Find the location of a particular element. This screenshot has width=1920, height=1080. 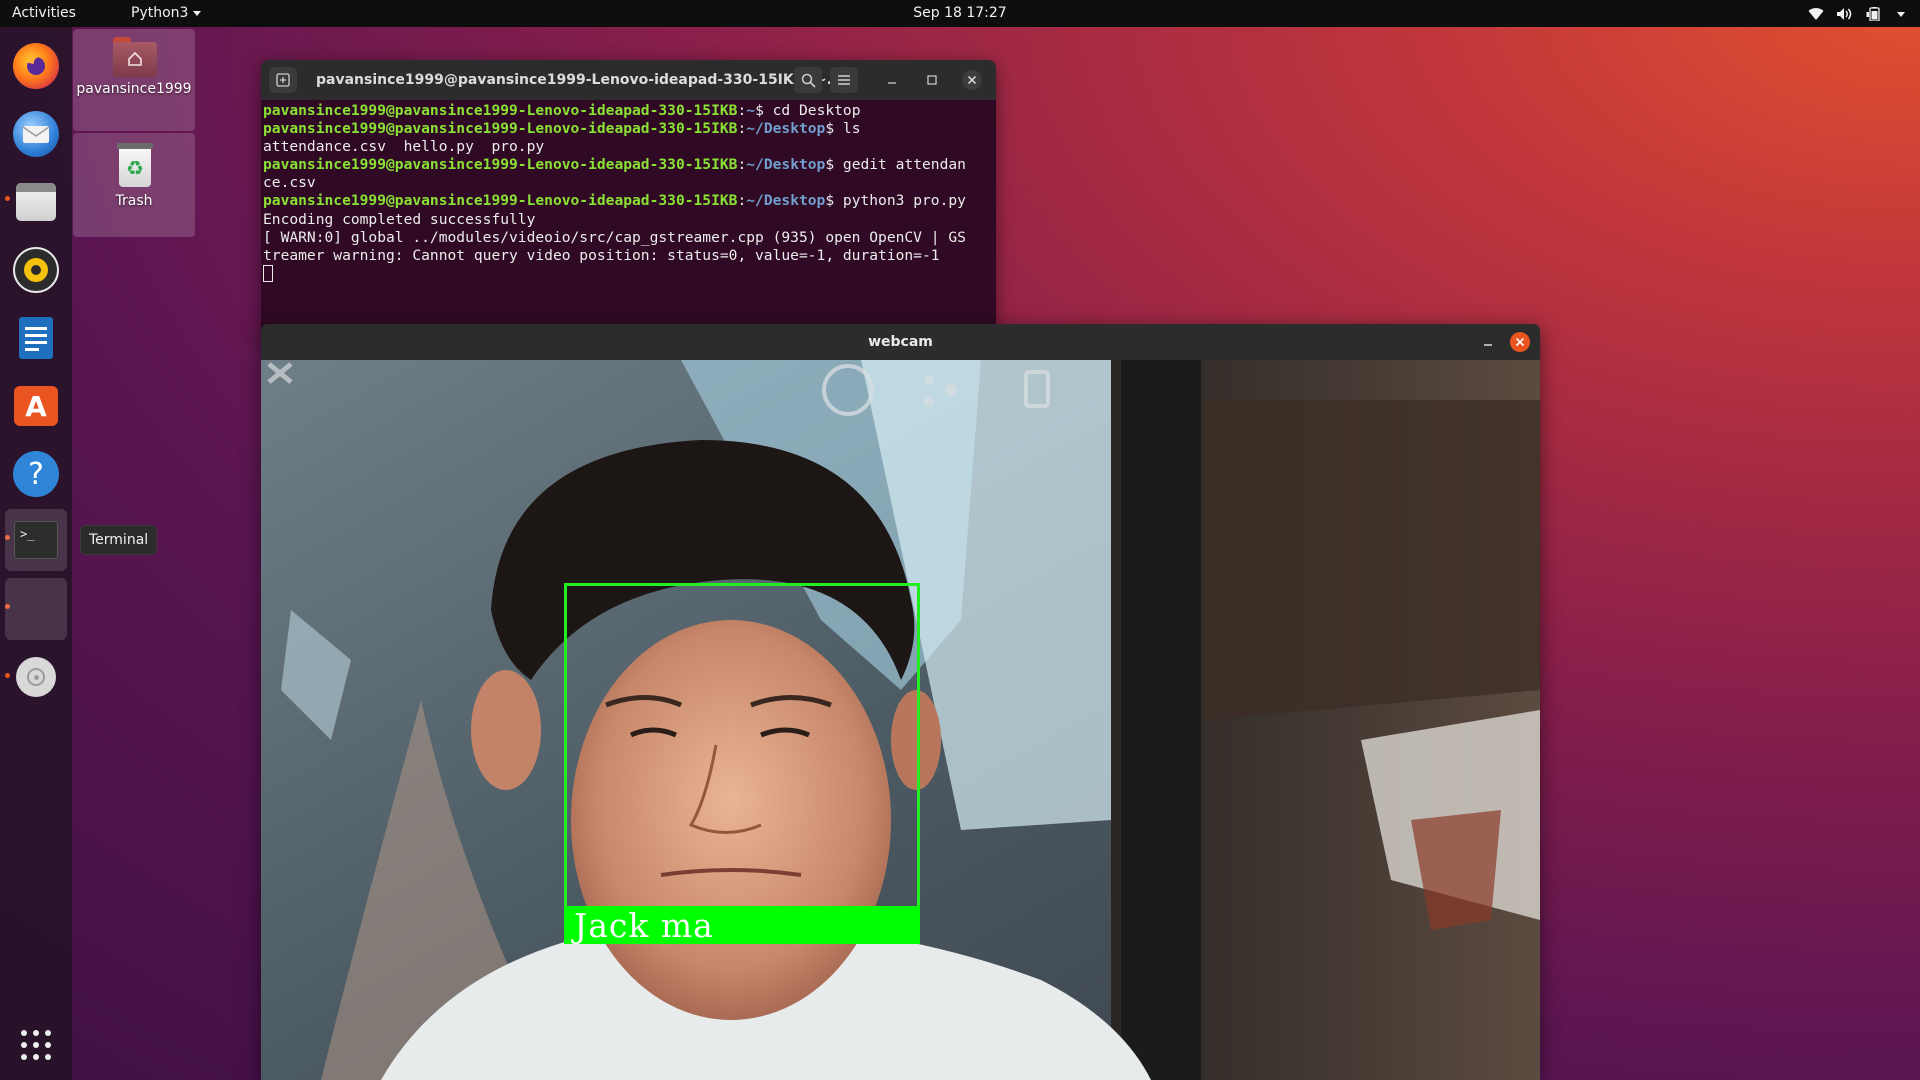

terminal-icon: >_ is located at coordinates (36, 540).